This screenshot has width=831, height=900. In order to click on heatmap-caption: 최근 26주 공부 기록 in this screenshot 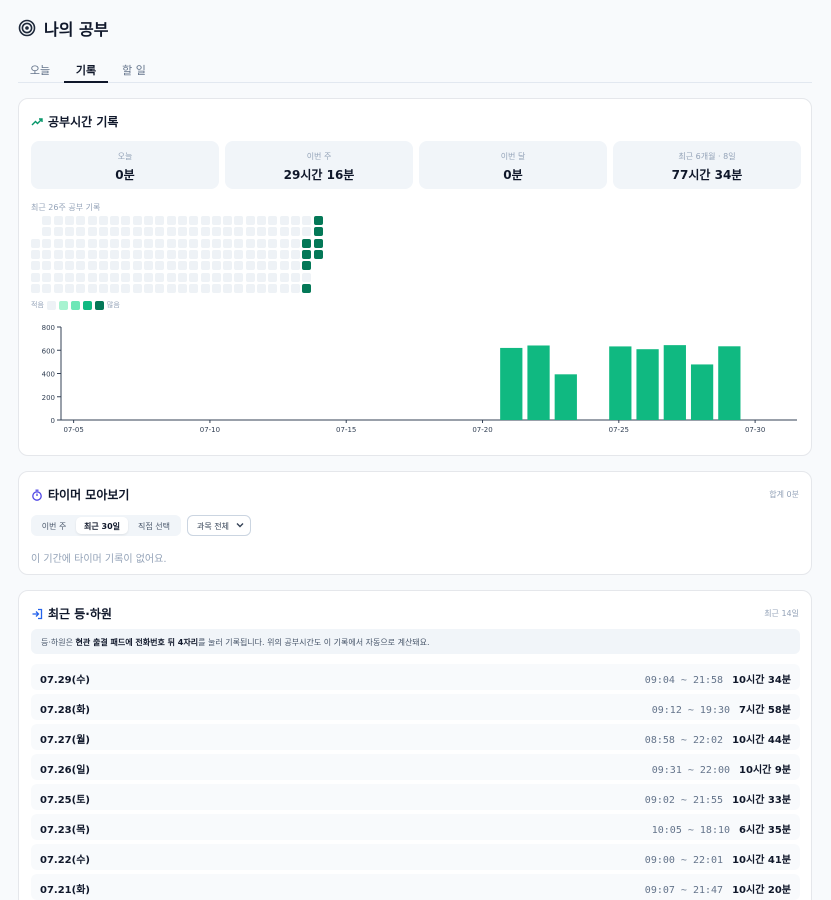, I will do `click(66, 207)`.